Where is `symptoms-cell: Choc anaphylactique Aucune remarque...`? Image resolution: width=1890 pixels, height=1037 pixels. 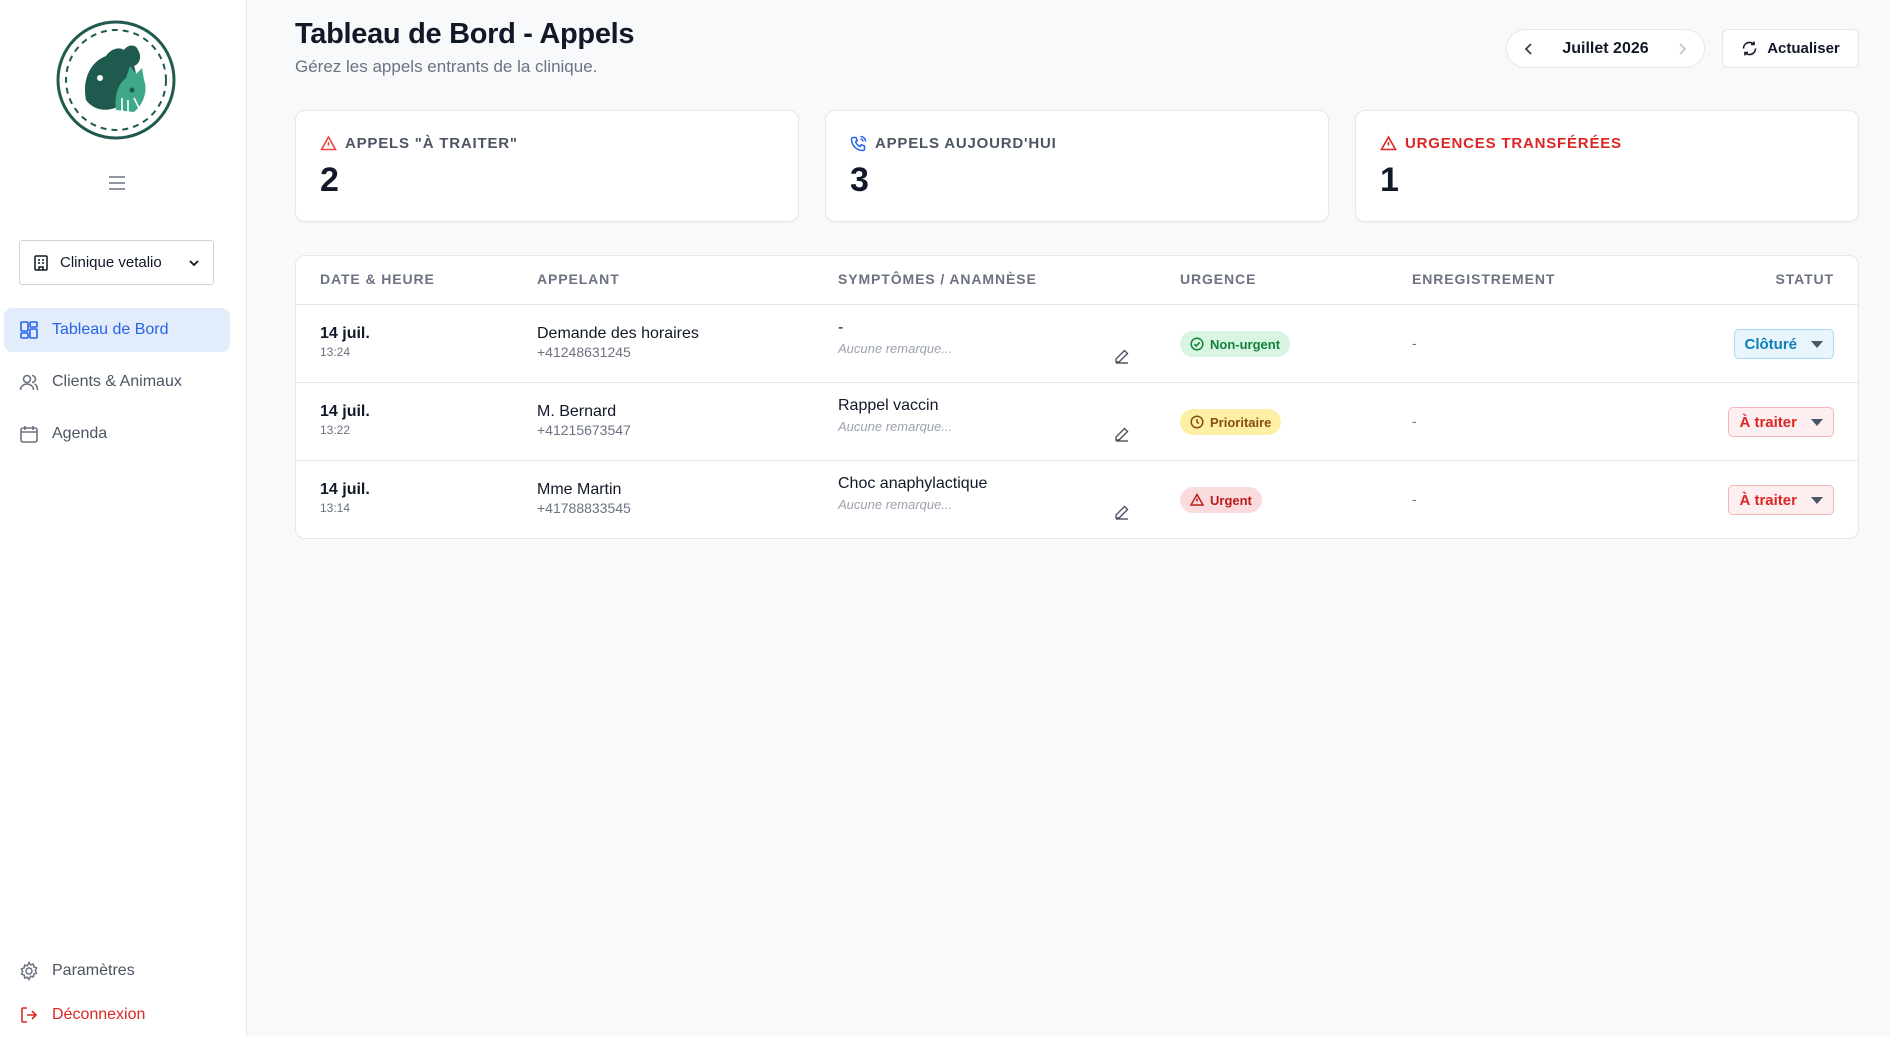 symptoms-cell: Choc anaphylactique Aucune remarque... is located at coordinates (912, 493).